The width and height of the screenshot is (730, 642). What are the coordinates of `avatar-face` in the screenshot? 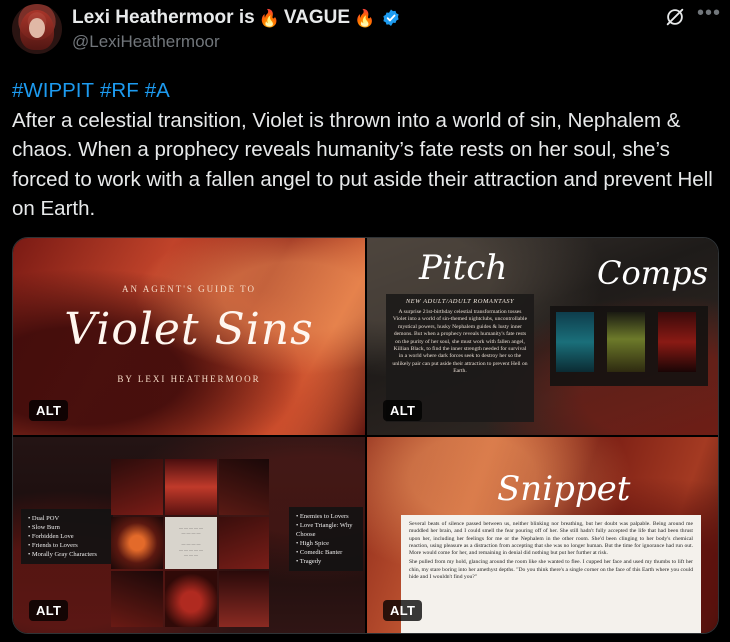 It's located at (37, 28).